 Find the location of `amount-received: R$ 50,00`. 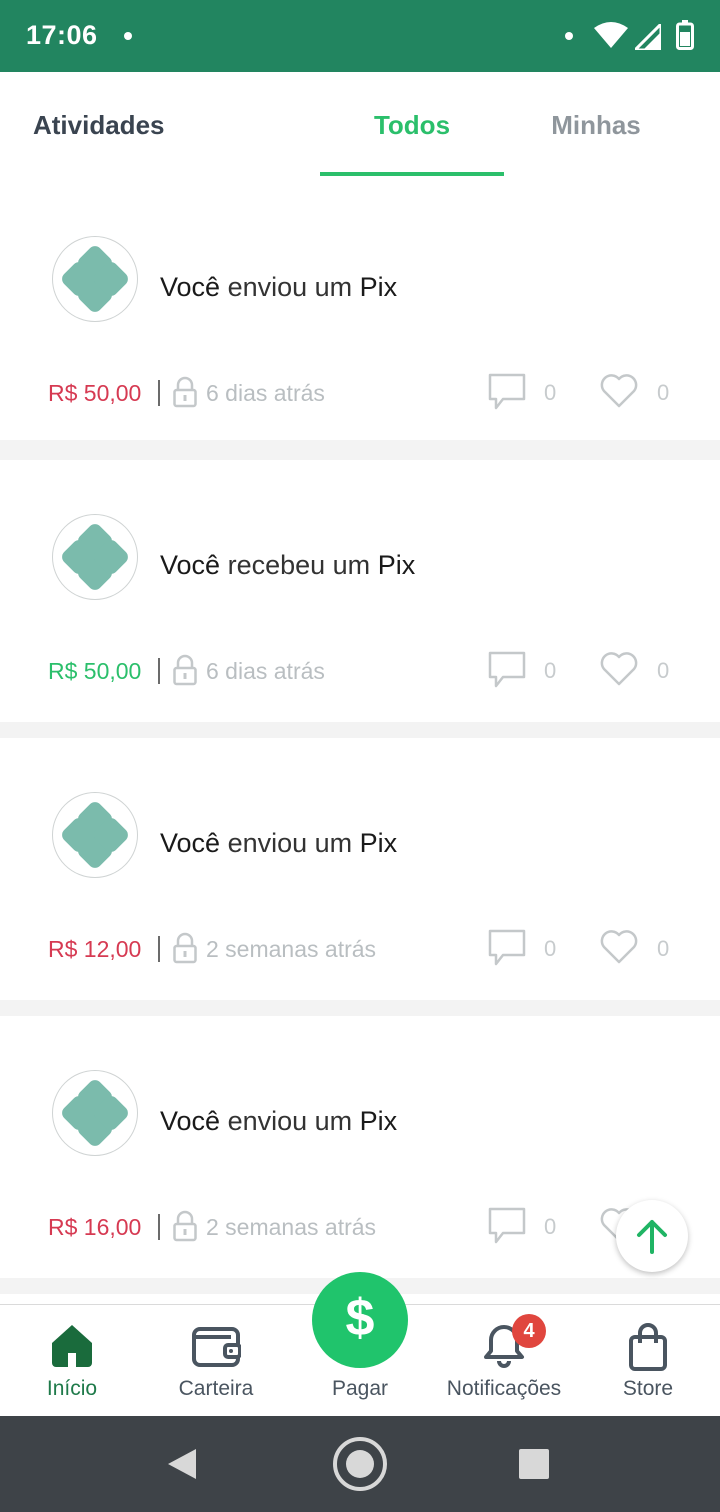

amount-received: R$ 50,00 is located at coordinates (95, 671).